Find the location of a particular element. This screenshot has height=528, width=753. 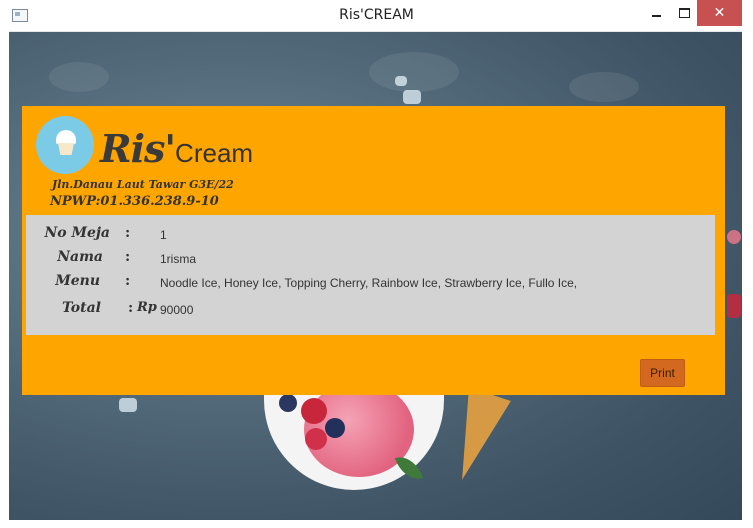

value-no-meja: 1 is located at coordinates (163, 235).